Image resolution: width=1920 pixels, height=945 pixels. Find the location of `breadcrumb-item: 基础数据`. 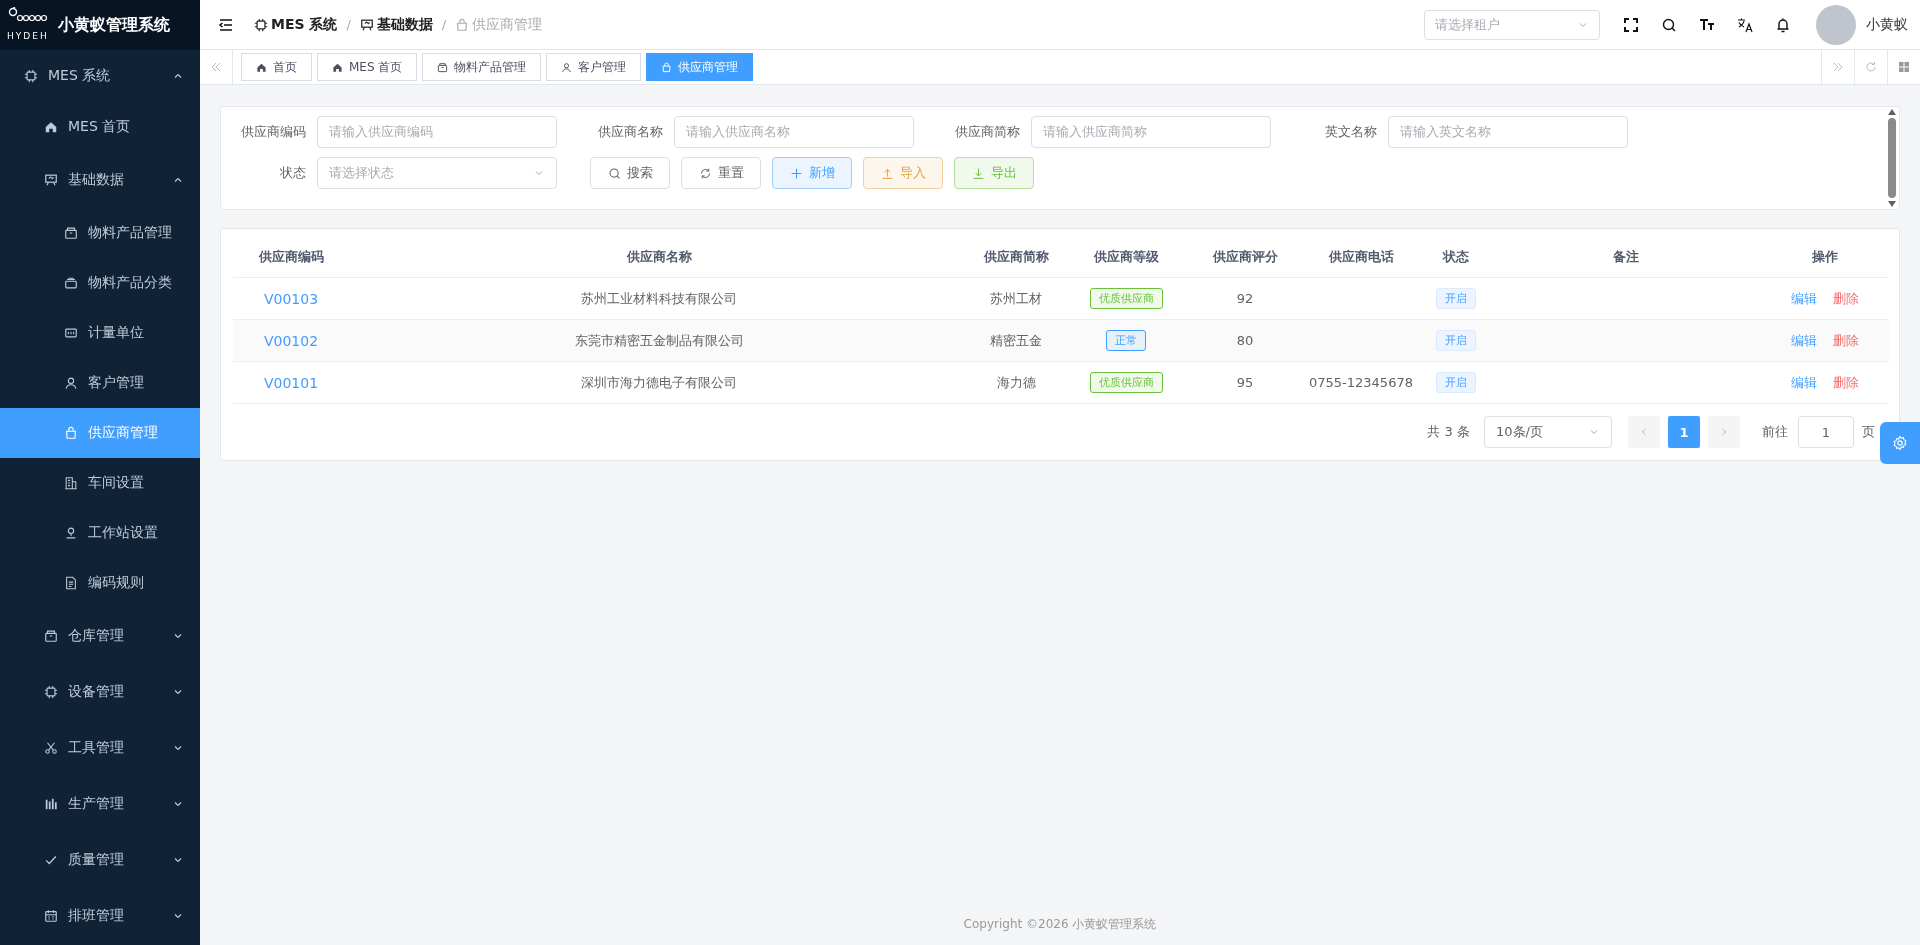

breadcrumb-item: 基础数据 is located at coordinates (396, 24).